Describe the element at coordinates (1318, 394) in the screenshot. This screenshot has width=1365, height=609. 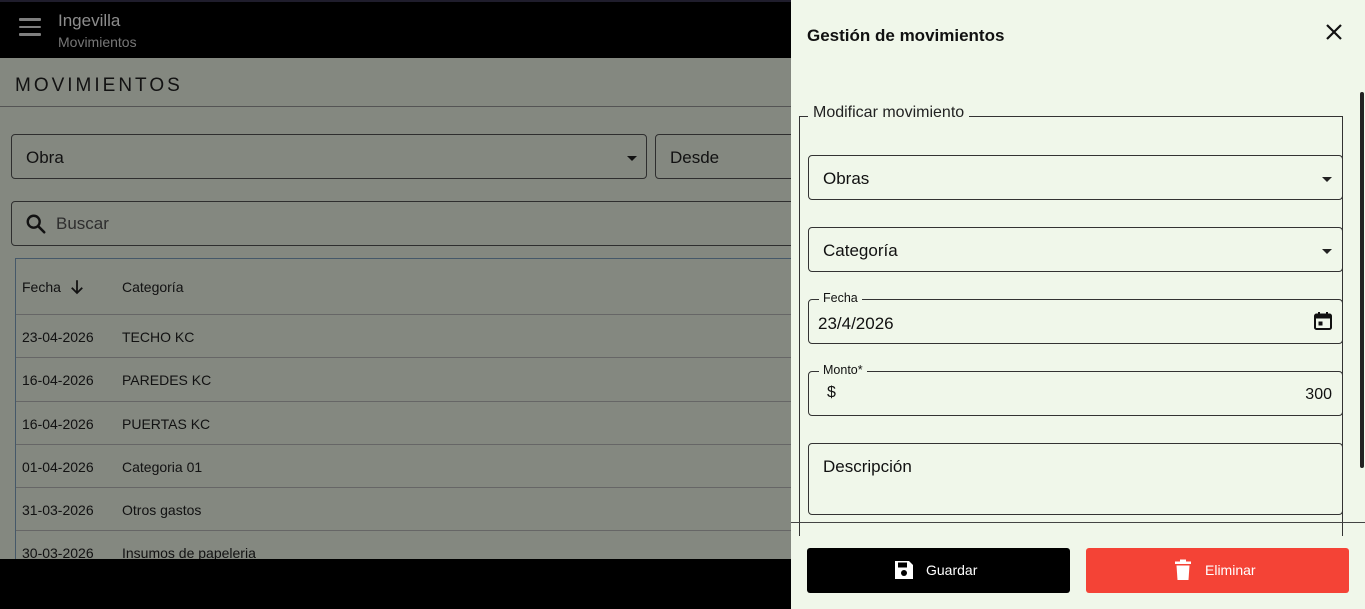
I see `monto-field-value: 300` at that location.